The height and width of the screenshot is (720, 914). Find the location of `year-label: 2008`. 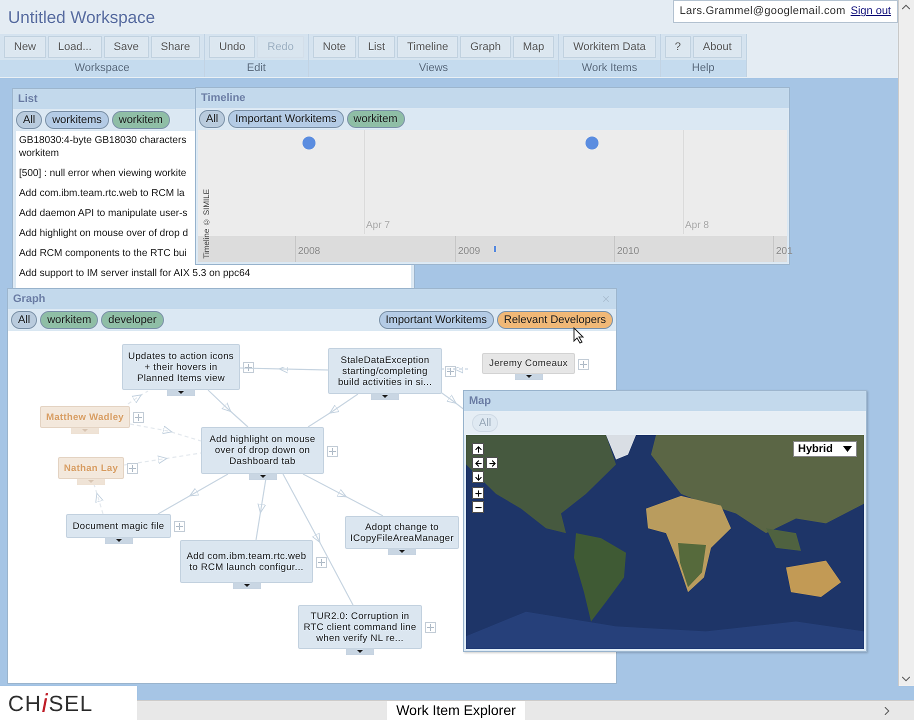

year-label: 2008 is located at coordinates (309, 252).